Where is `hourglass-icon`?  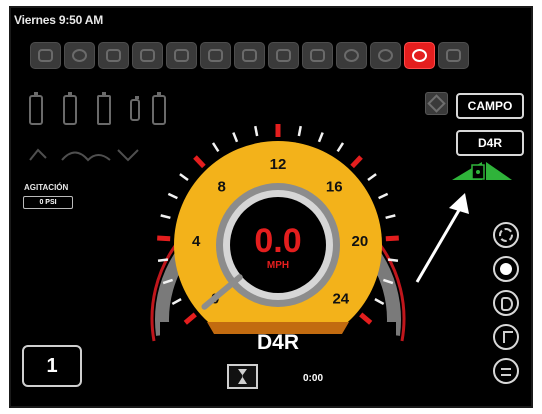
hourglass-icon is located at coordinates (242, 376).